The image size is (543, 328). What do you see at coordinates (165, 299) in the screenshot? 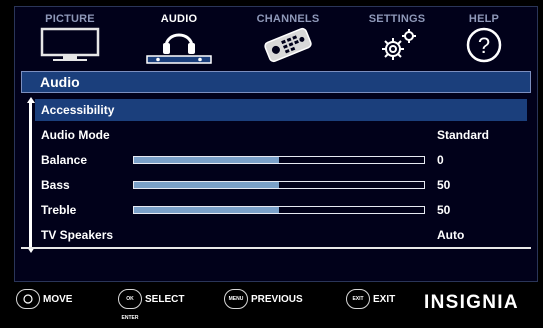
I see `hint-select-label: SELECT` at bounding box center [165, 299].